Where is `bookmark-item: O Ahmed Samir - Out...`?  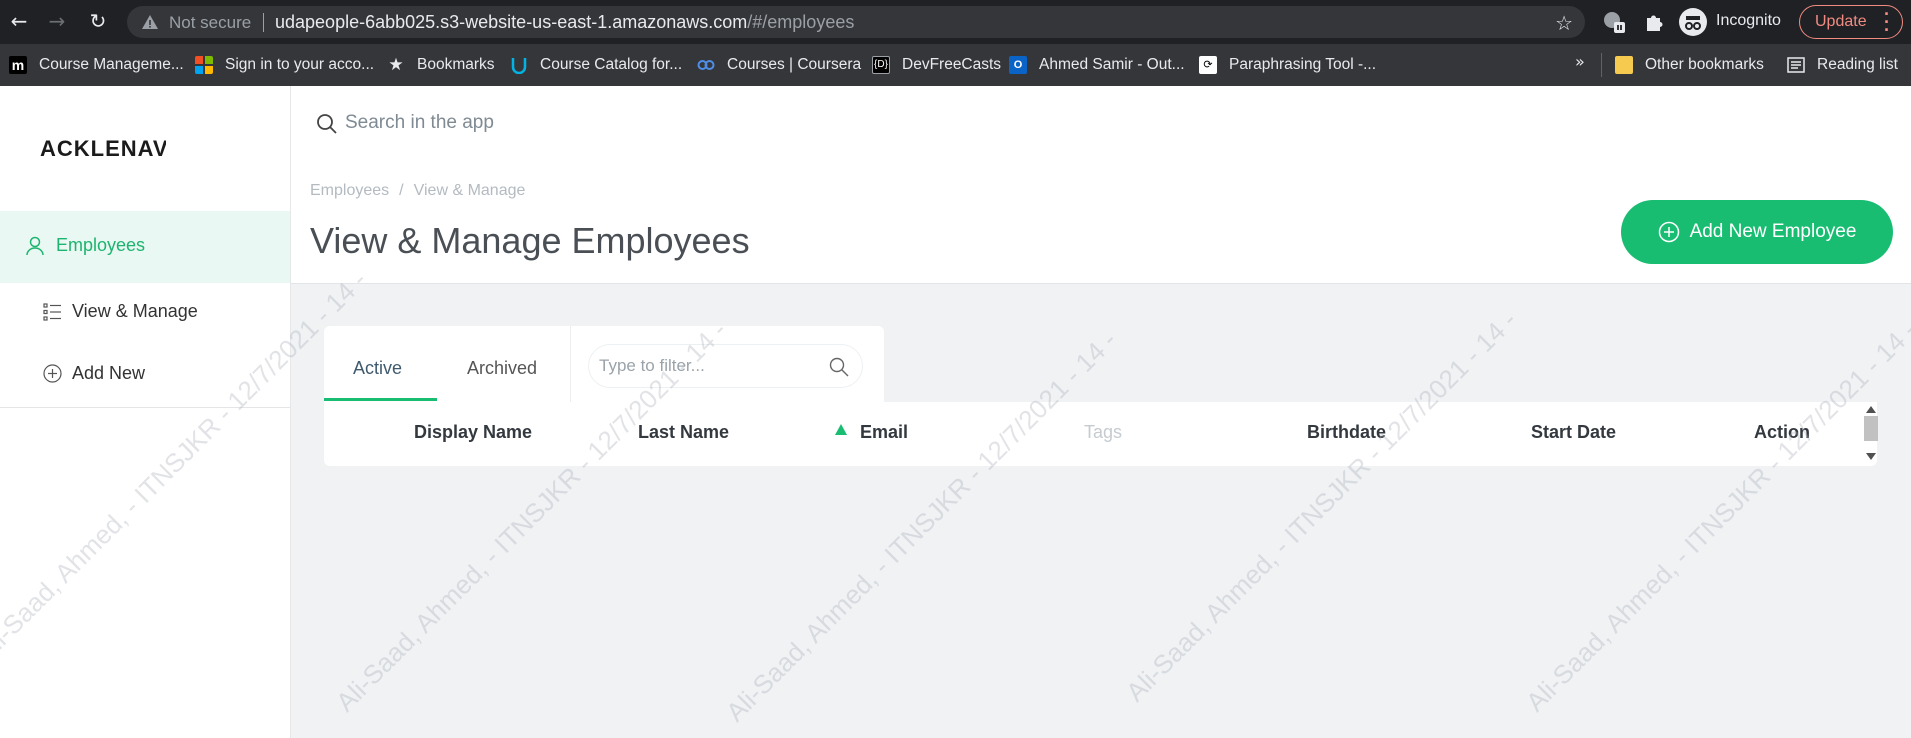 bookmark-item: O Ahmed Samir - Out... is located at coordinates (1097, 65).